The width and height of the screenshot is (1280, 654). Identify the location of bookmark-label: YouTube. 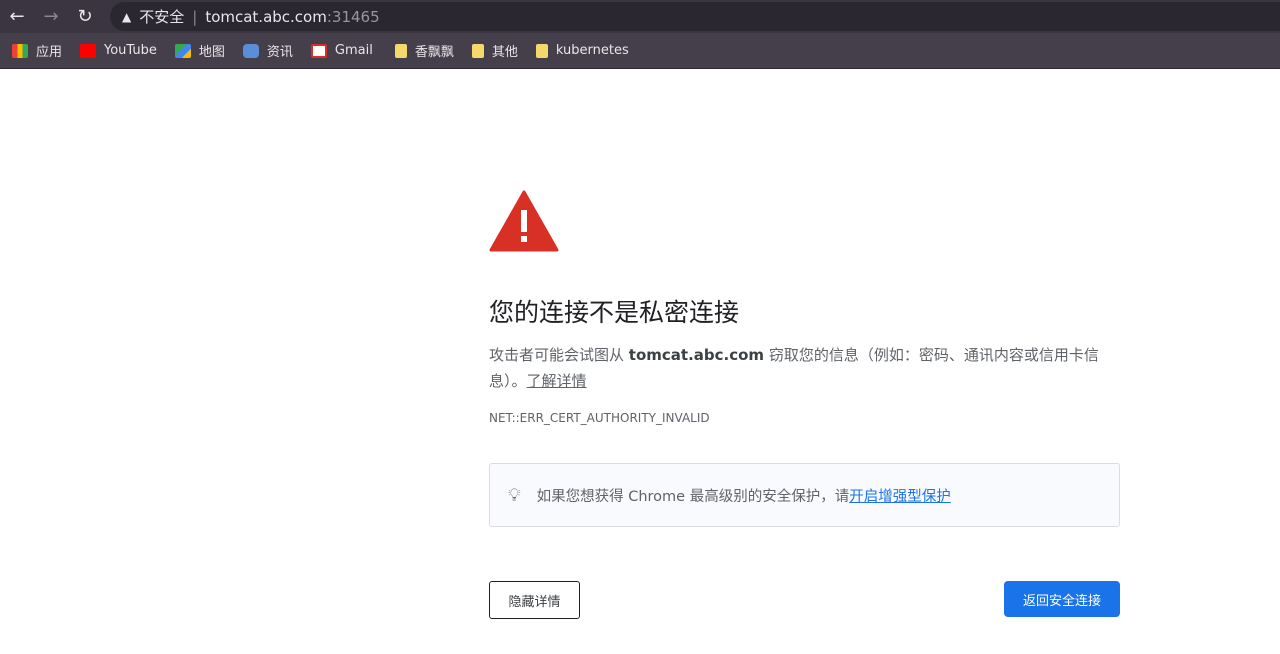
(130, 50).